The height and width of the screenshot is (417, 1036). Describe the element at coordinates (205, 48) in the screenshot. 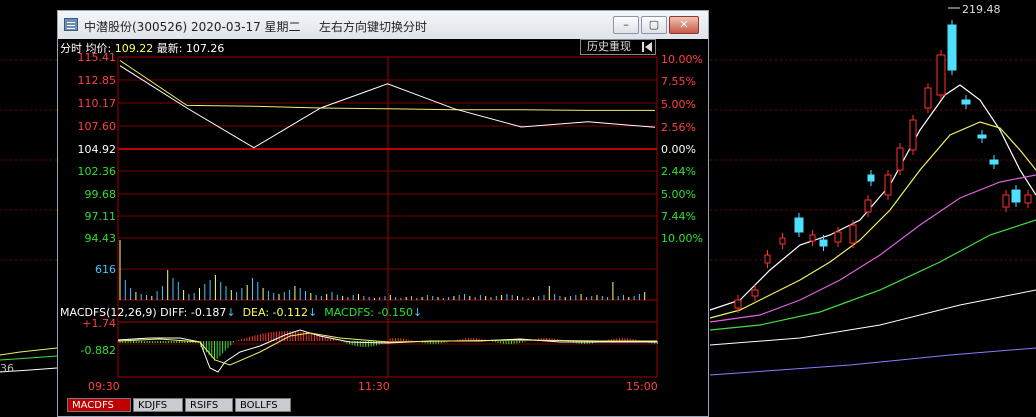

I see `last-price-value: 107.26` at that location.